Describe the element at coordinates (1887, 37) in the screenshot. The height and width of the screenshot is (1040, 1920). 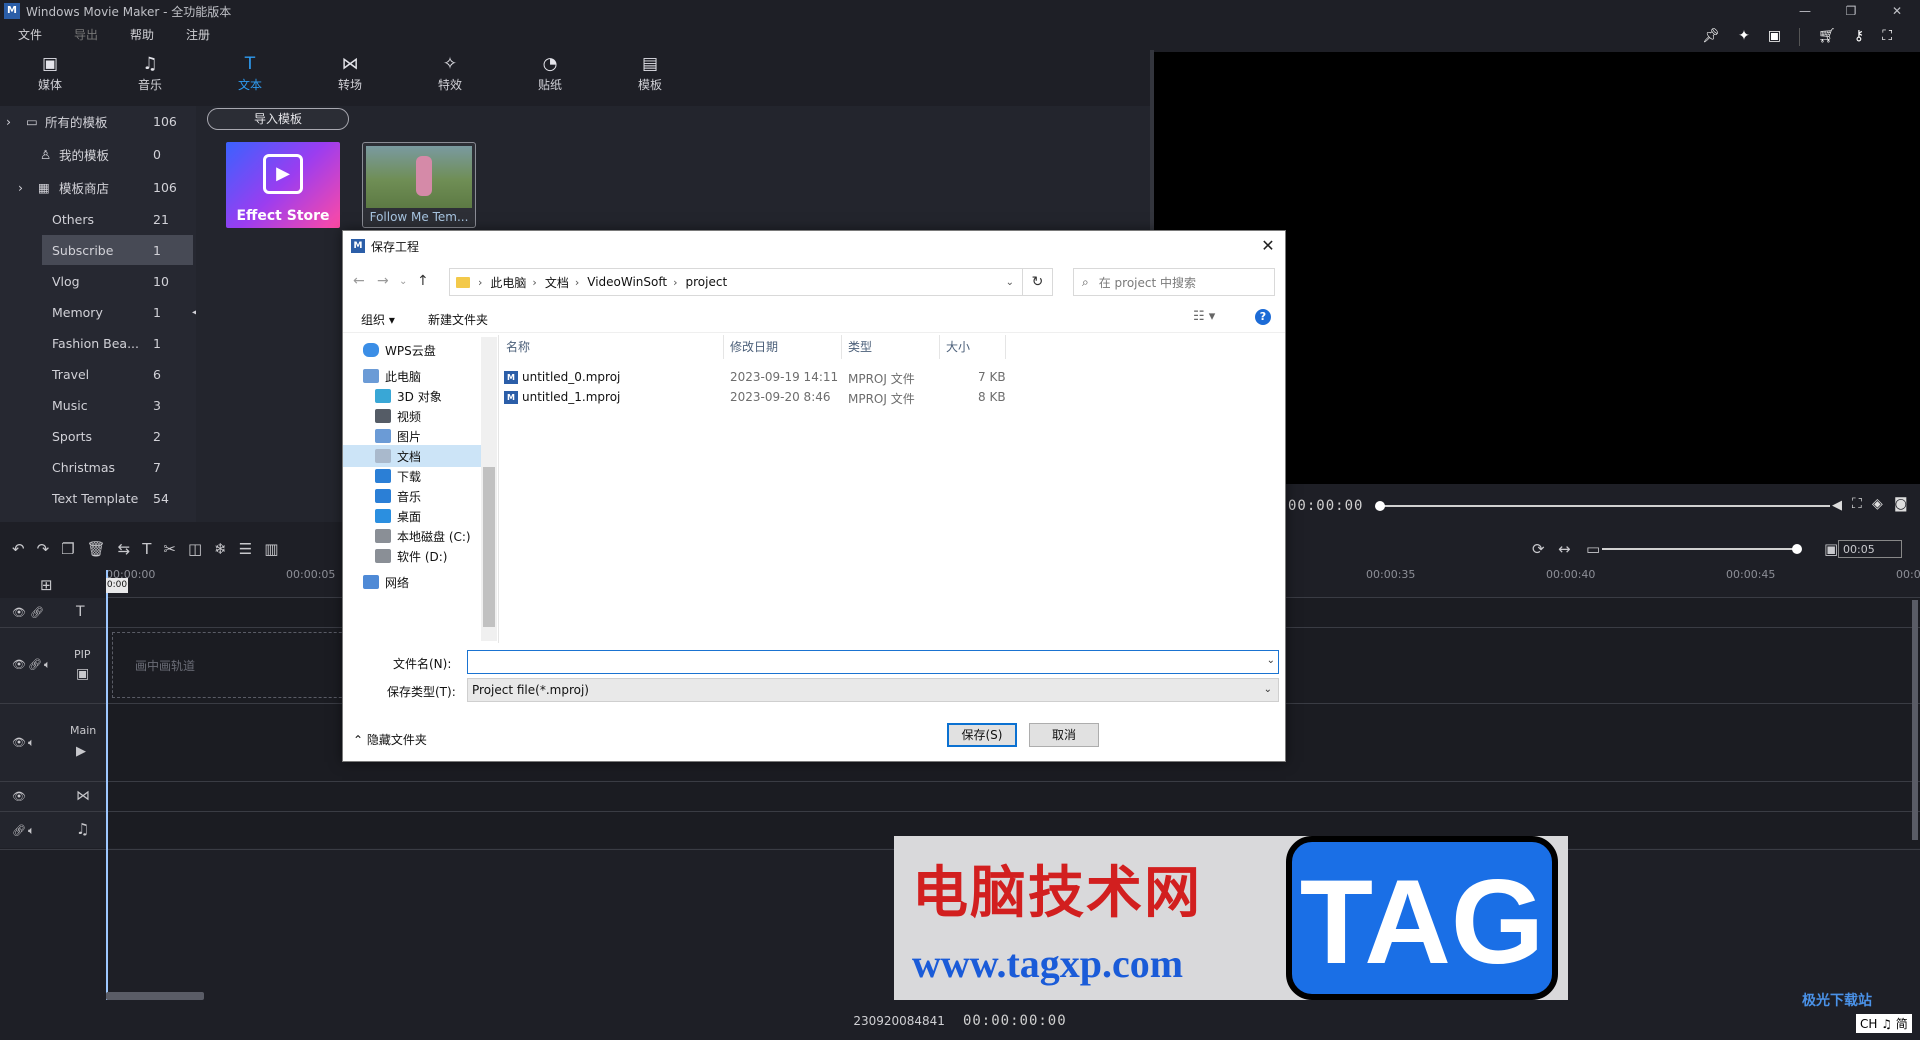
I see `screen-ratio-icon: ⛶` at that location.